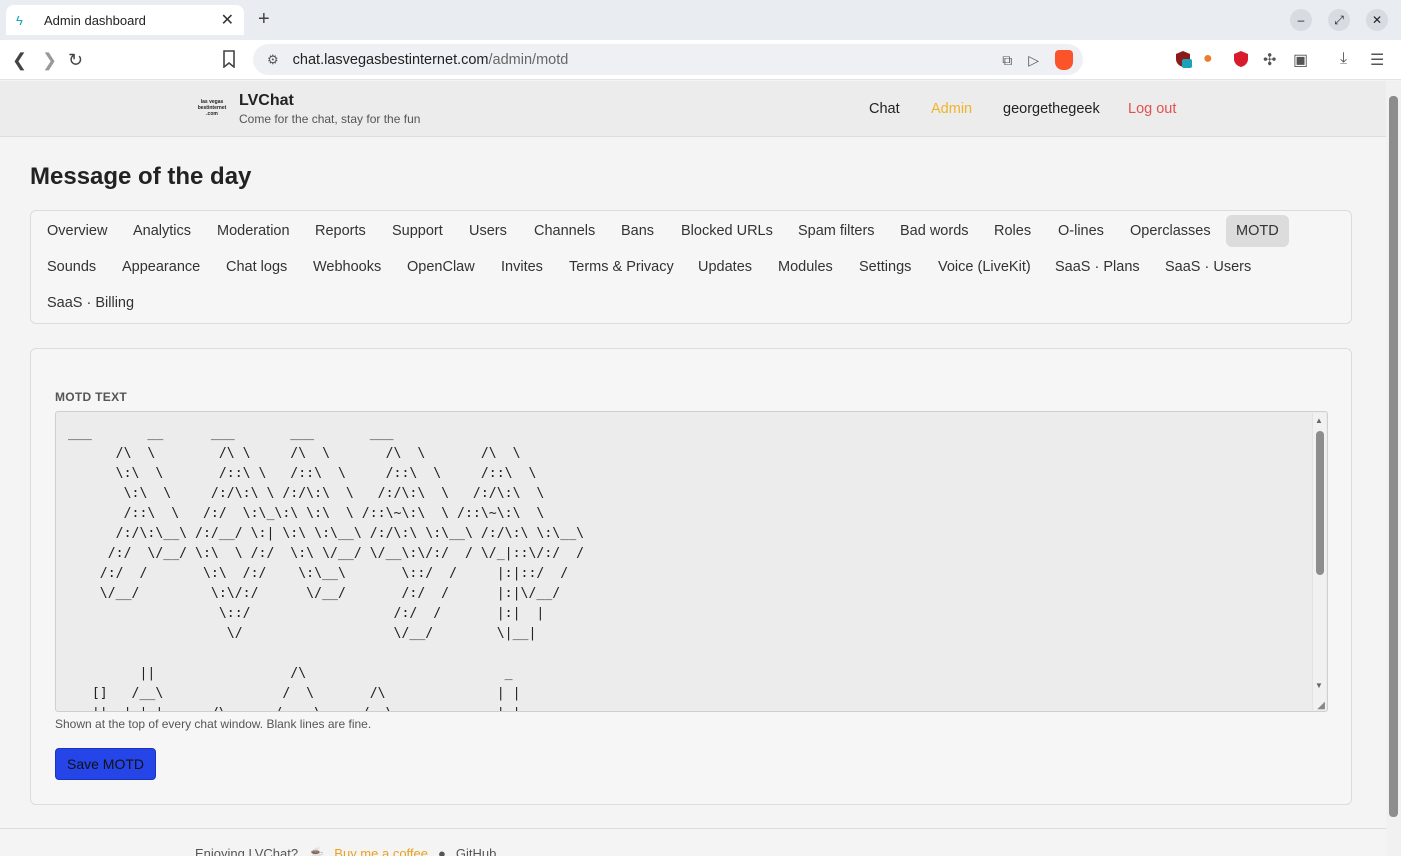  What do you see at coordinates (693, 828) in the screenshot?
I see `footer-divider` at bounding box center [693, 828].